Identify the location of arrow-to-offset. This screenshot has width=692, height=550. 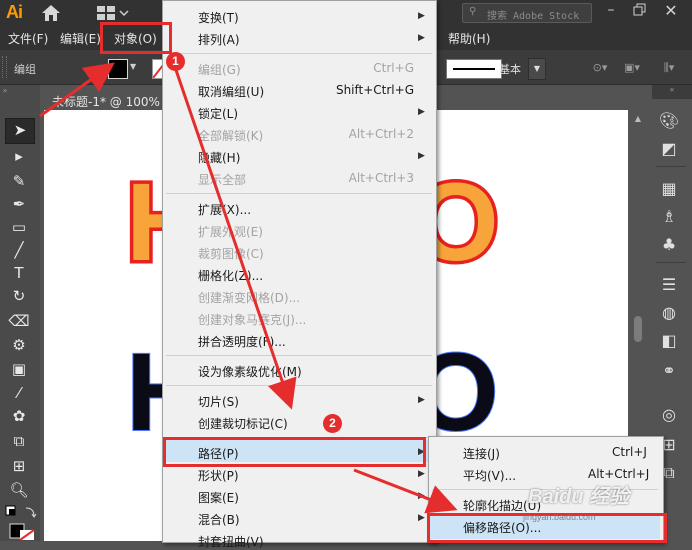
(405, 491).